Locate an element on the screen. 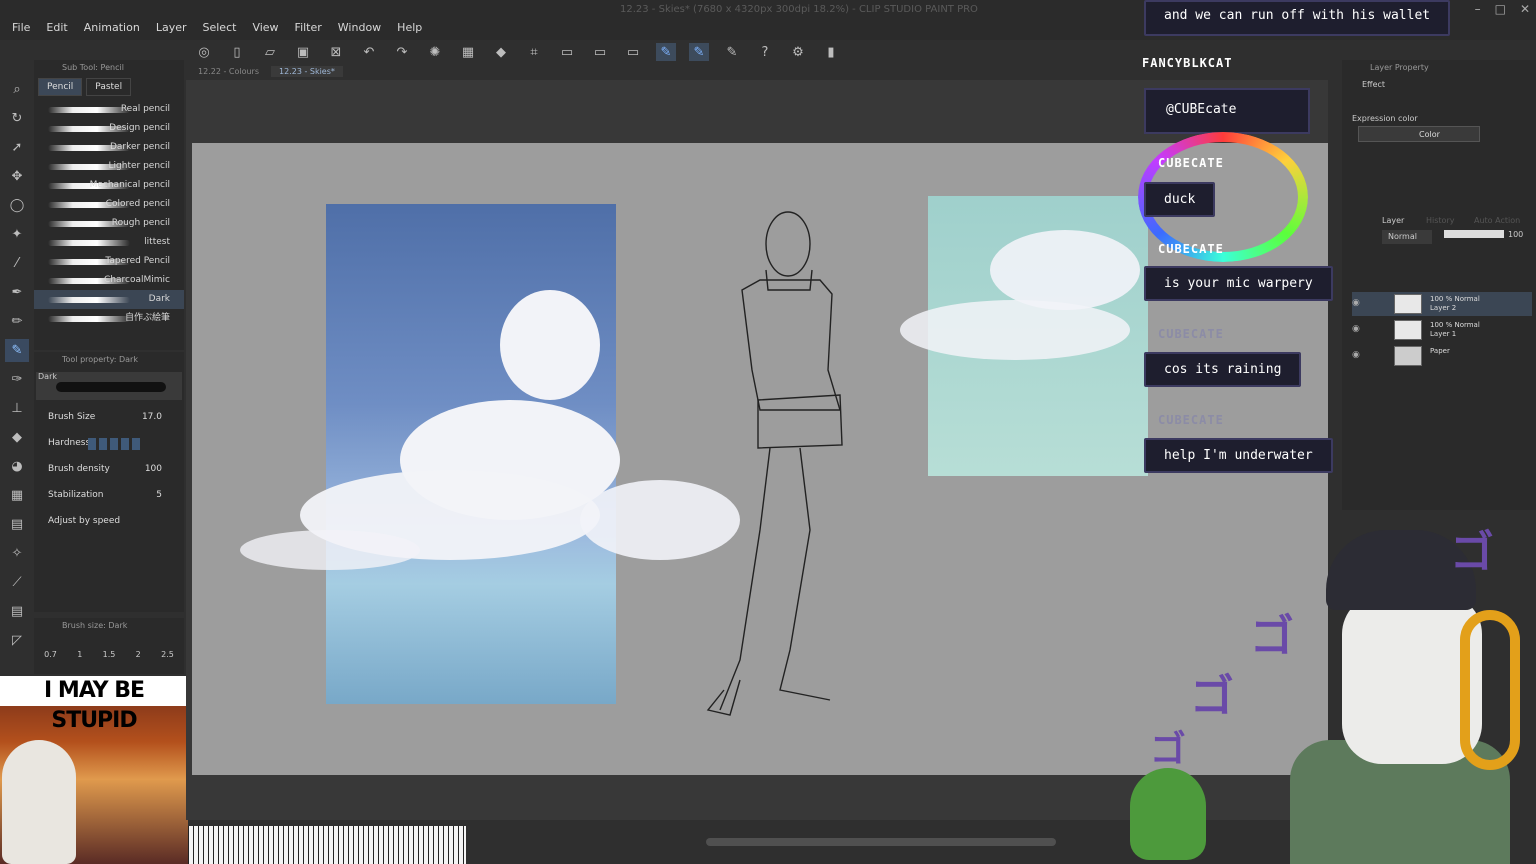 The image size is (1536, 864). maximize-icon: □ is located at coordinates (1500, 9).